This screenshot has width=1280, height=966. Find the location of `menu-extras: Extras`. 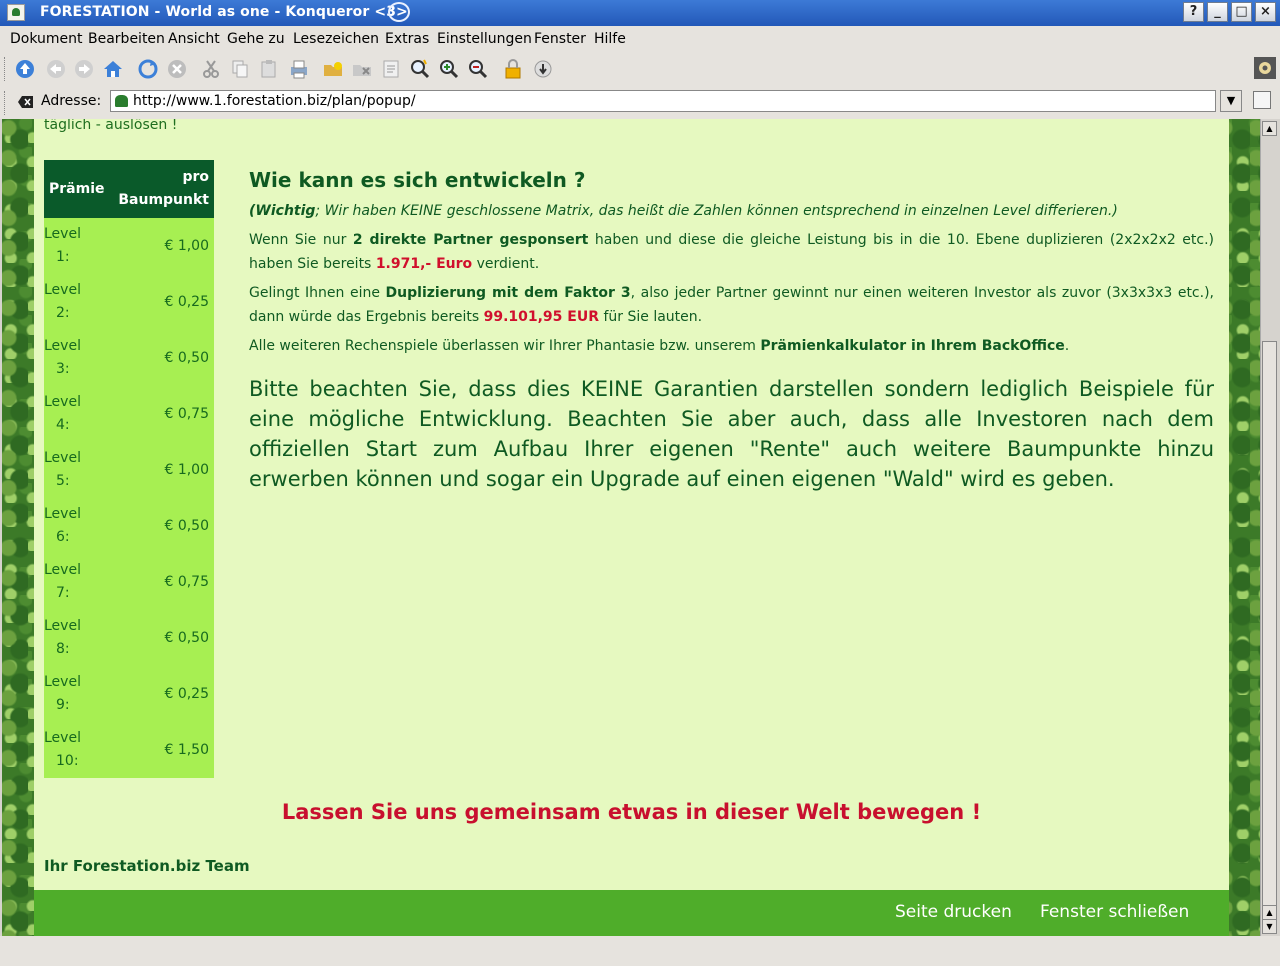

menu-extras: Extras is located at coordinates (407, 39).